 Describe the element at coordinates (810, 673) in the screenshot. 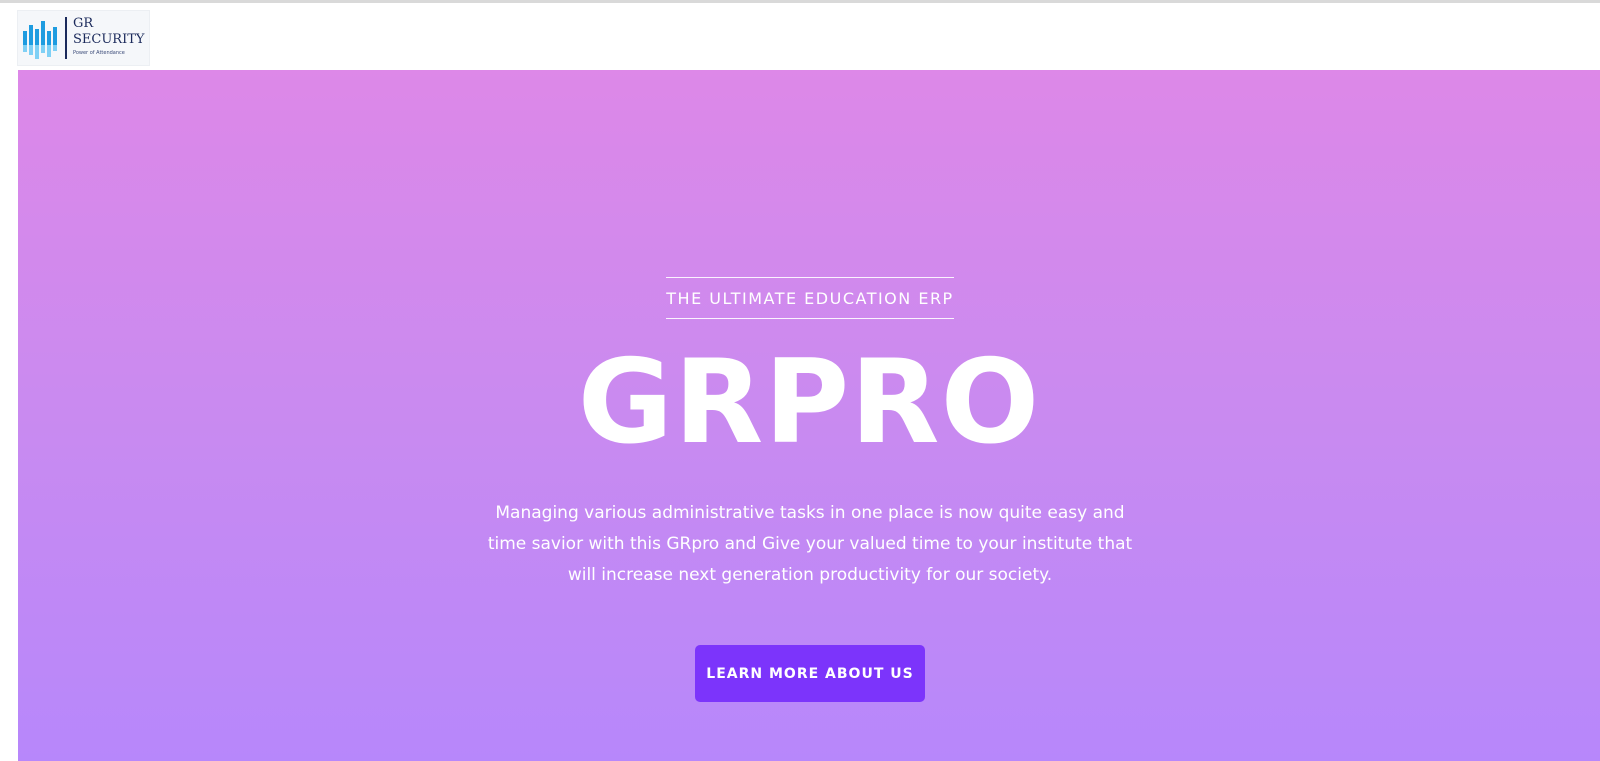

I see `learn-more-button: LEARN MORE ABOUT US` at that location.